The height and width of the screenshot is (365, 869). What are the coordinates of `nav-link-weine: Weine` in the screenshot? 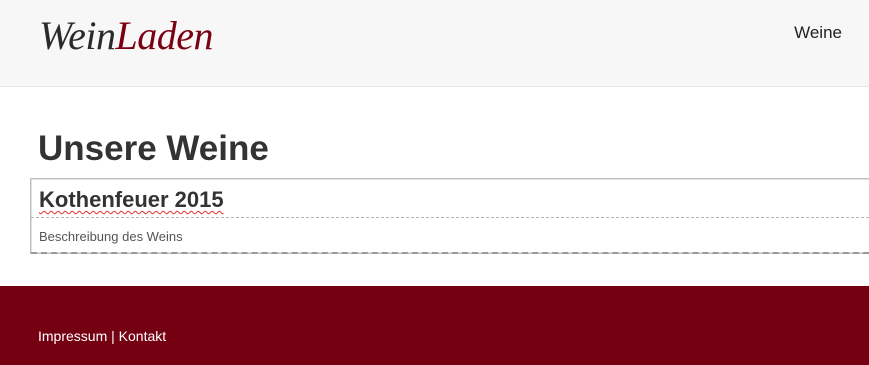 It's located at (818, 33).